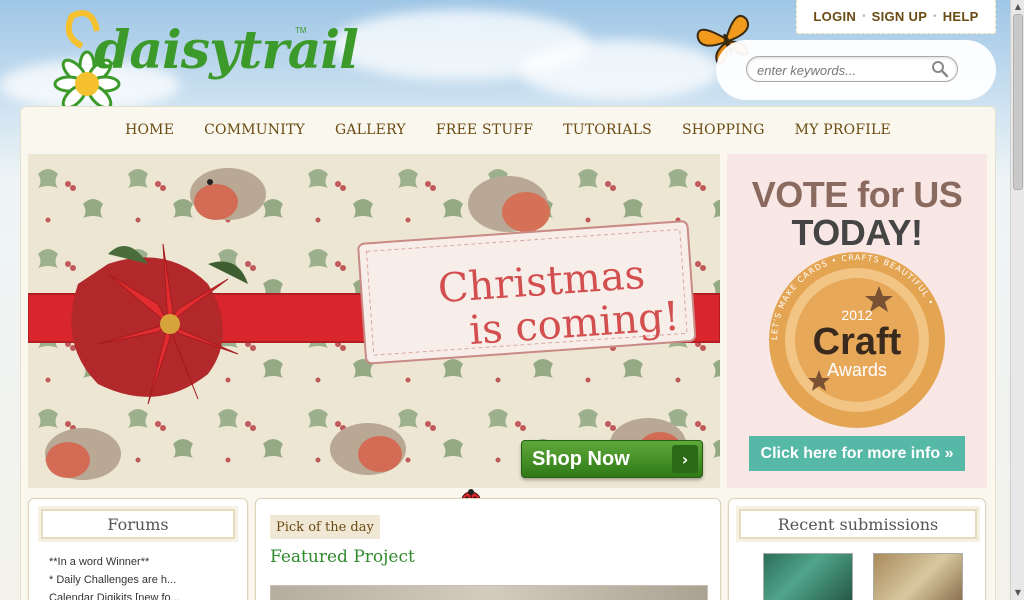 This screenshot has height=600, width=1024. Describe the element at coordinates (961, 16) in the screenshot. I see `help-link: HELP` at that location.